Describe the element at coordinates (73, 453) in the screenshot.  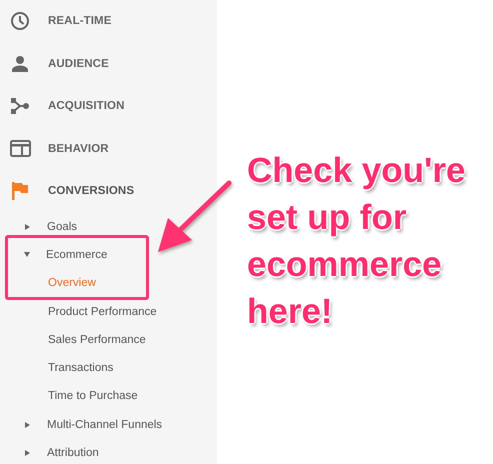
I see `nav-item: Attribution` at that location.